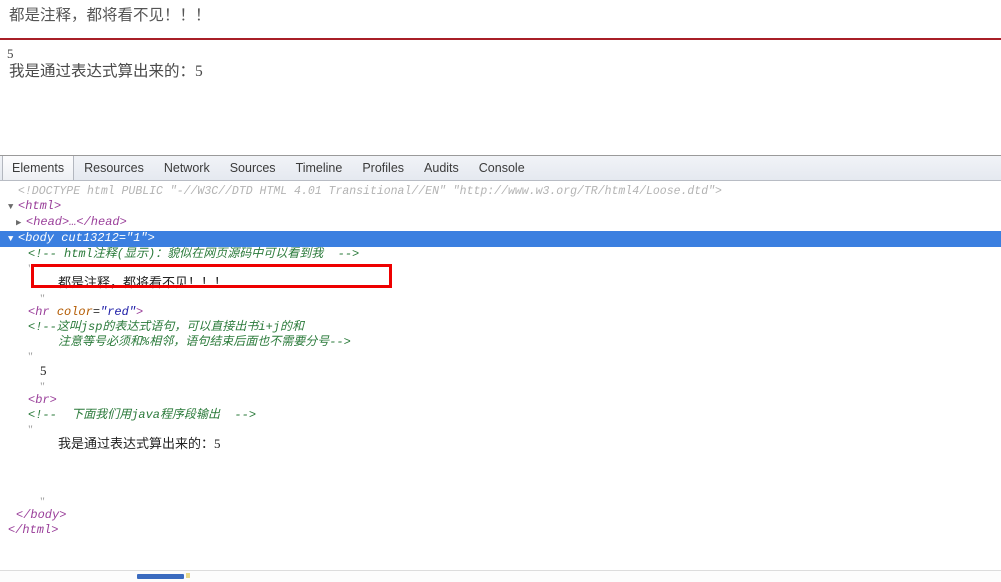 Image resolution: width=1001 pixels, height=582 pixels. Describe the element at coordinates (42, 501) in the screenshot. I see `dom-text-quote-close-3: "` at that location.